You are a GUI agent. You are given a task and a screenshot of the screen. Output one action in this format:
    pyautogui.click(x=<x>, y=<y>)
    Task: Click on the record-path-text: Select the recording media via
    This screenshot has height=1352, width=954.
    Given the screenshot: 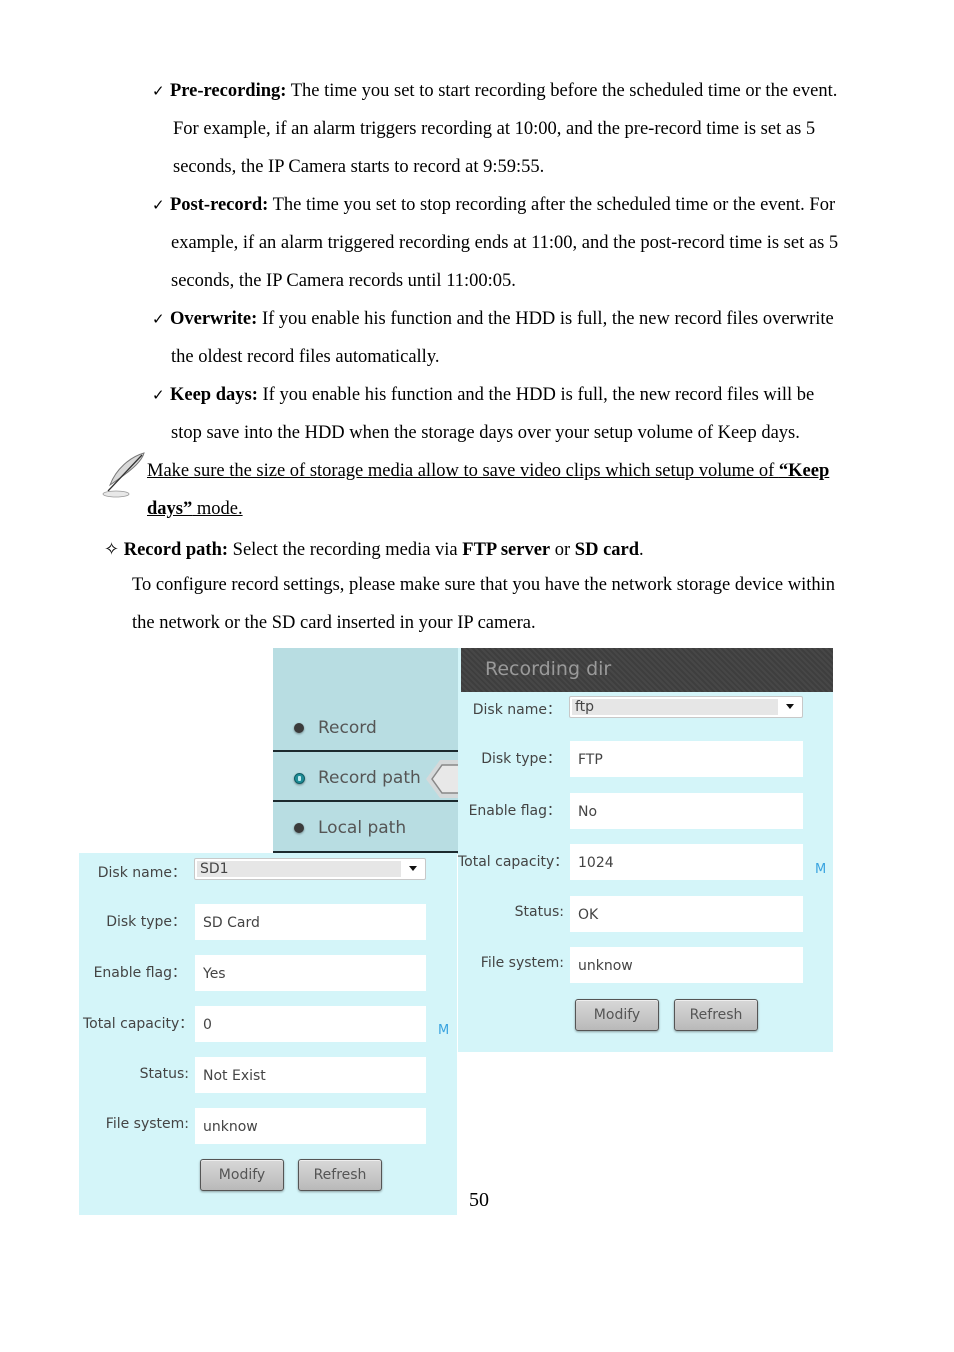 What is the action you would take?
    pyautogui.click(x=345, y=550)
    